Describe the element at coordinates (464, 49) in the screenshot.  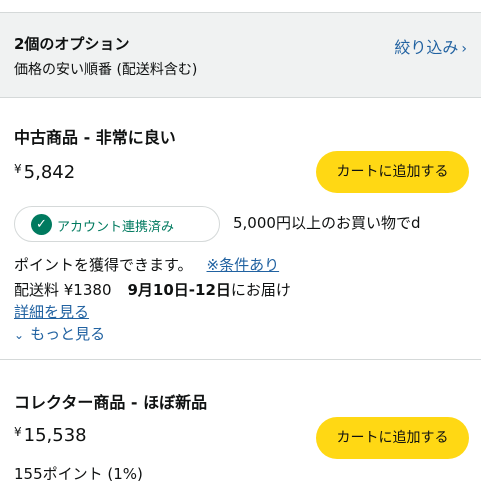
I see `chevron-right-icon: ›` at that location.